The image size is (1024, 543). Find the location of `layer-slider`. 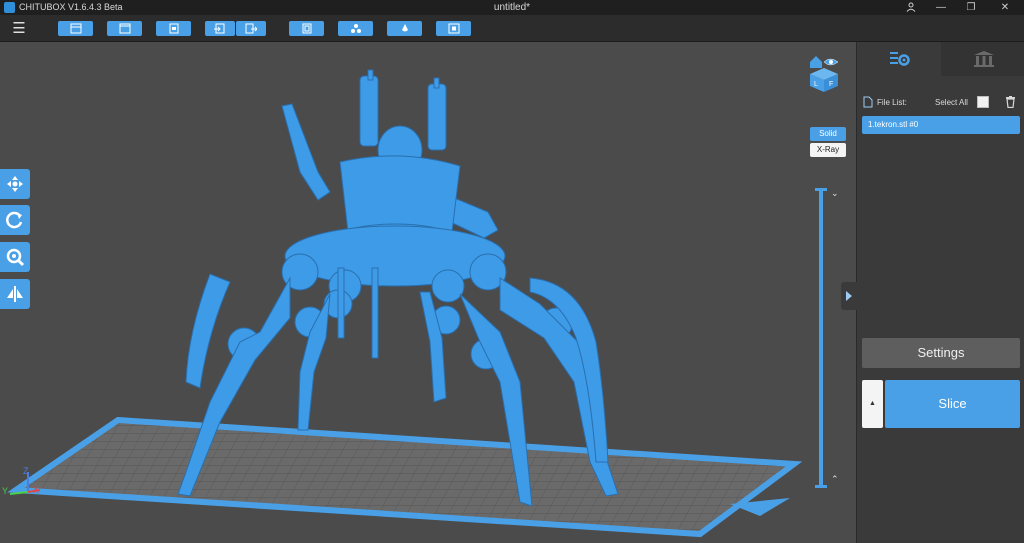

layer-slider is located at coordinates (821, 338).